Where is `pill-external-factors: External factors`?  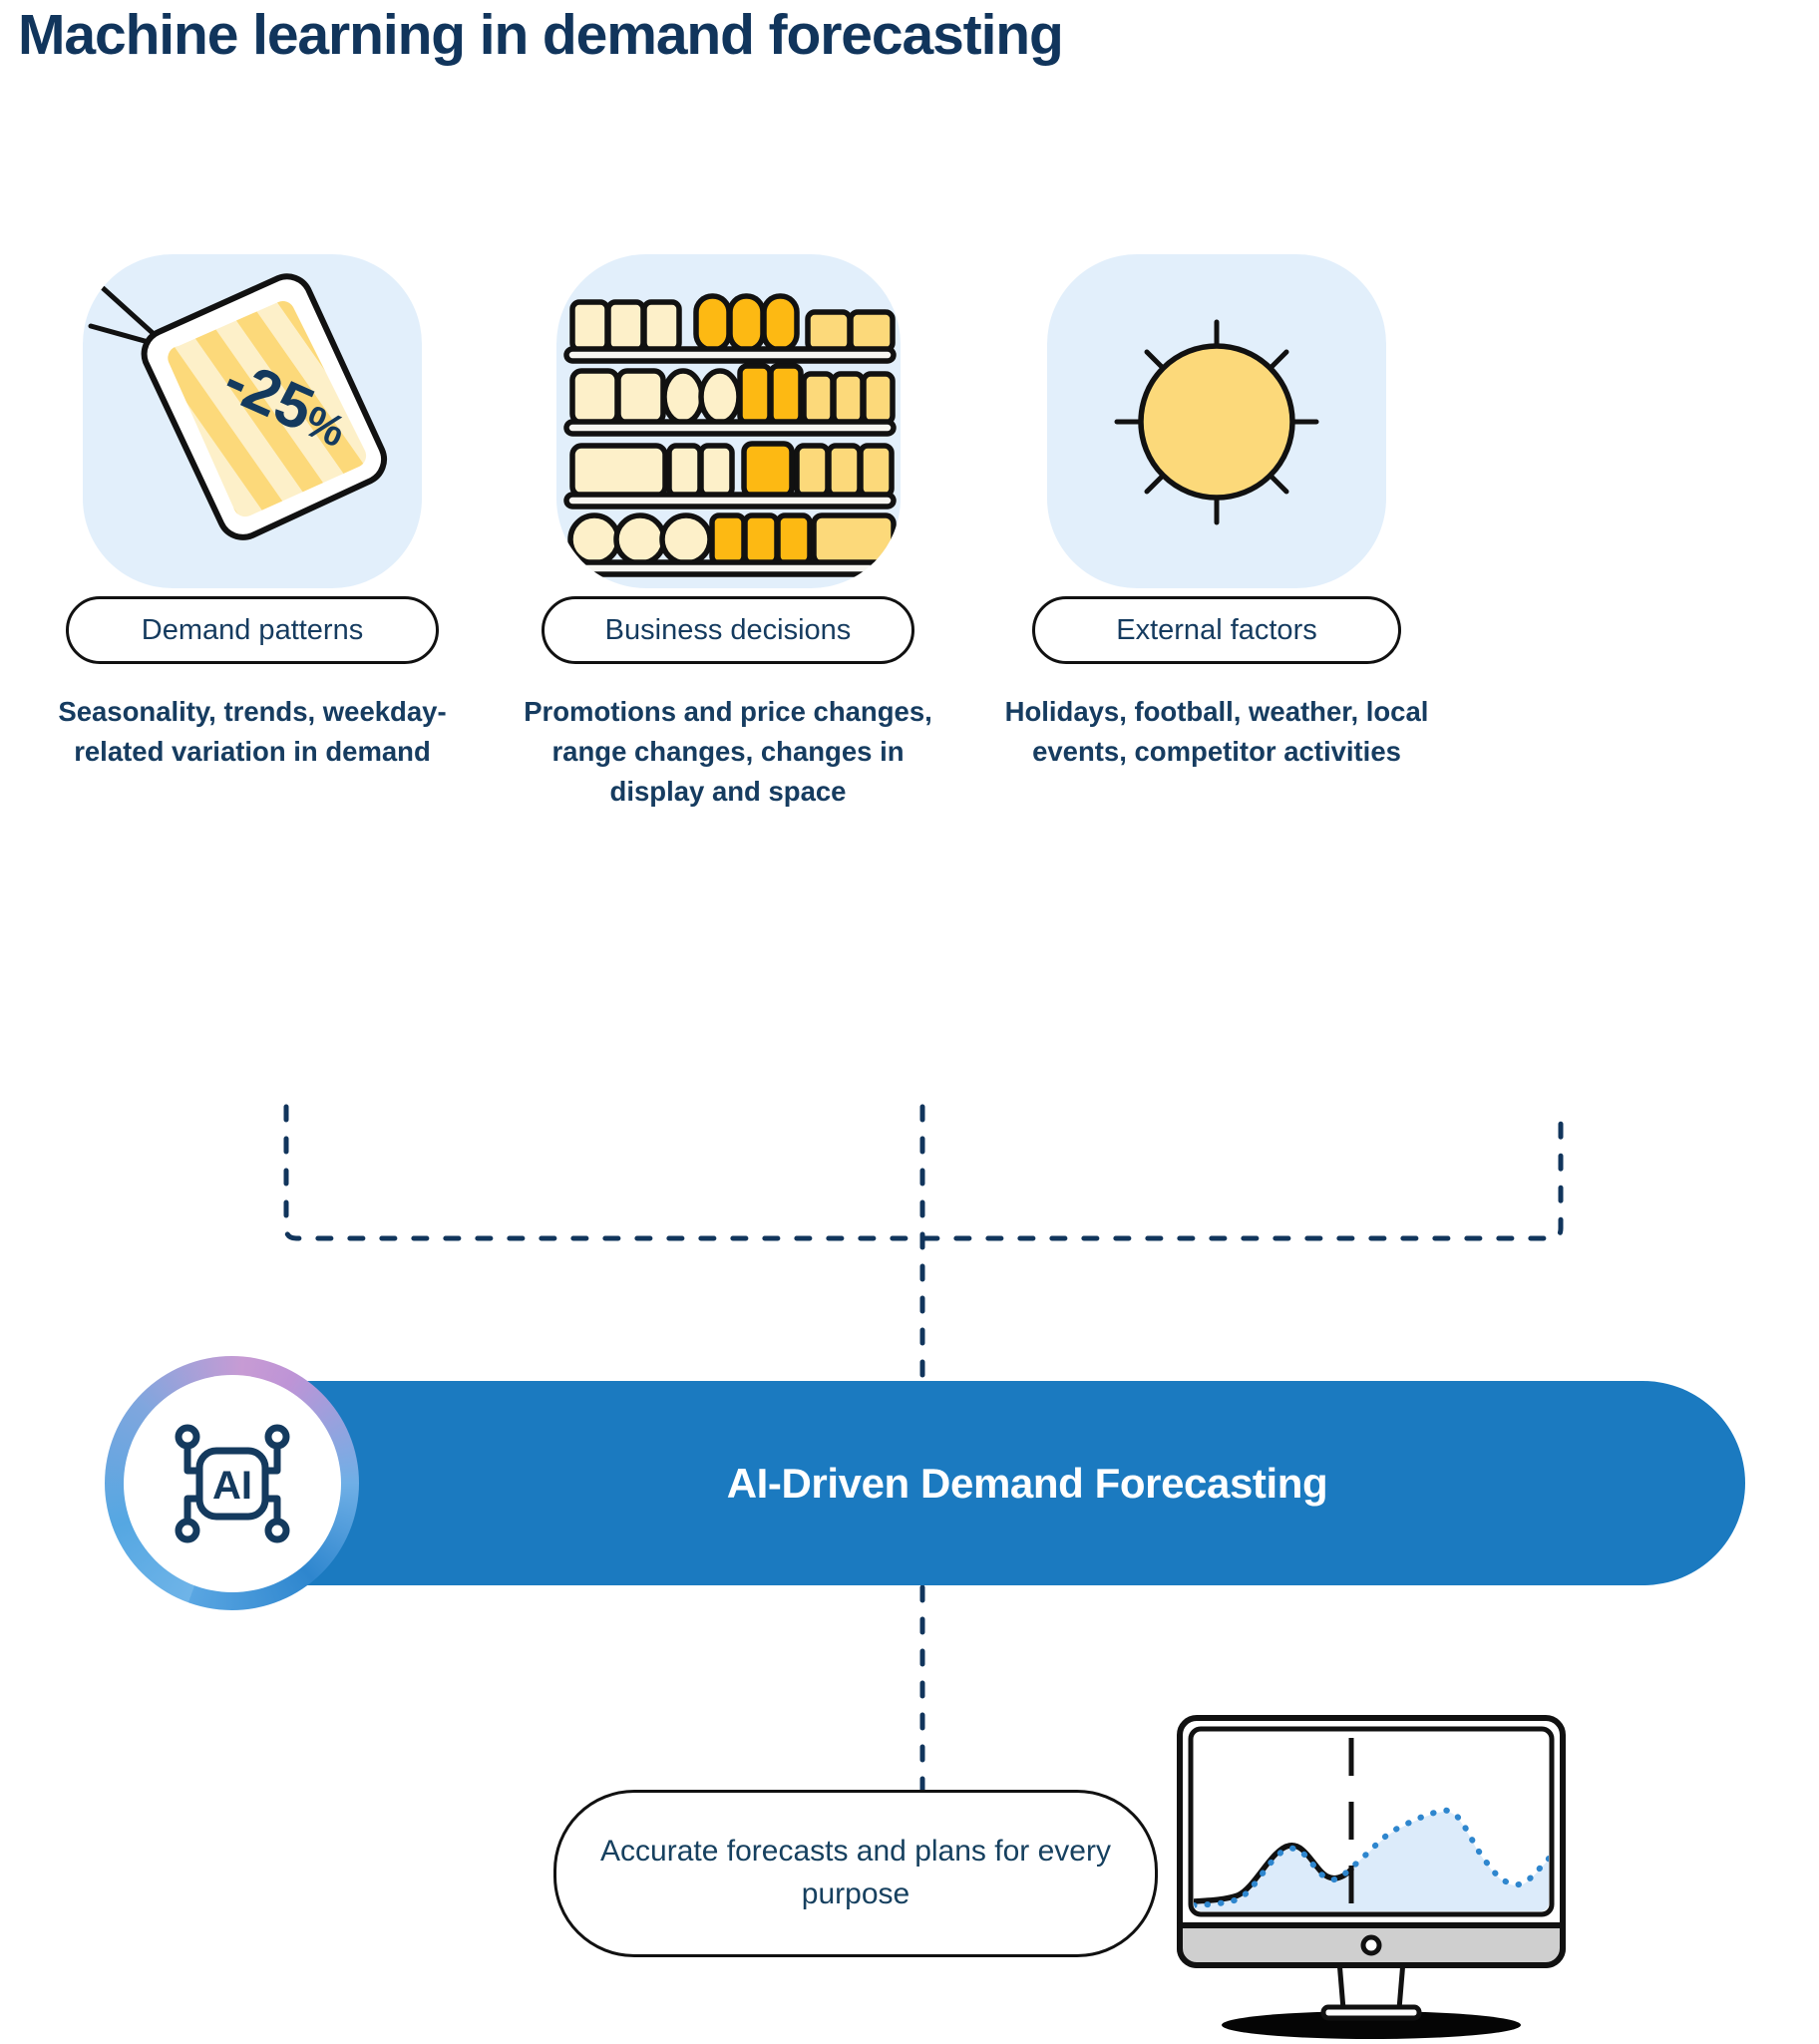 pill-external-factors: External factors is located at coordinates (1216, 630).